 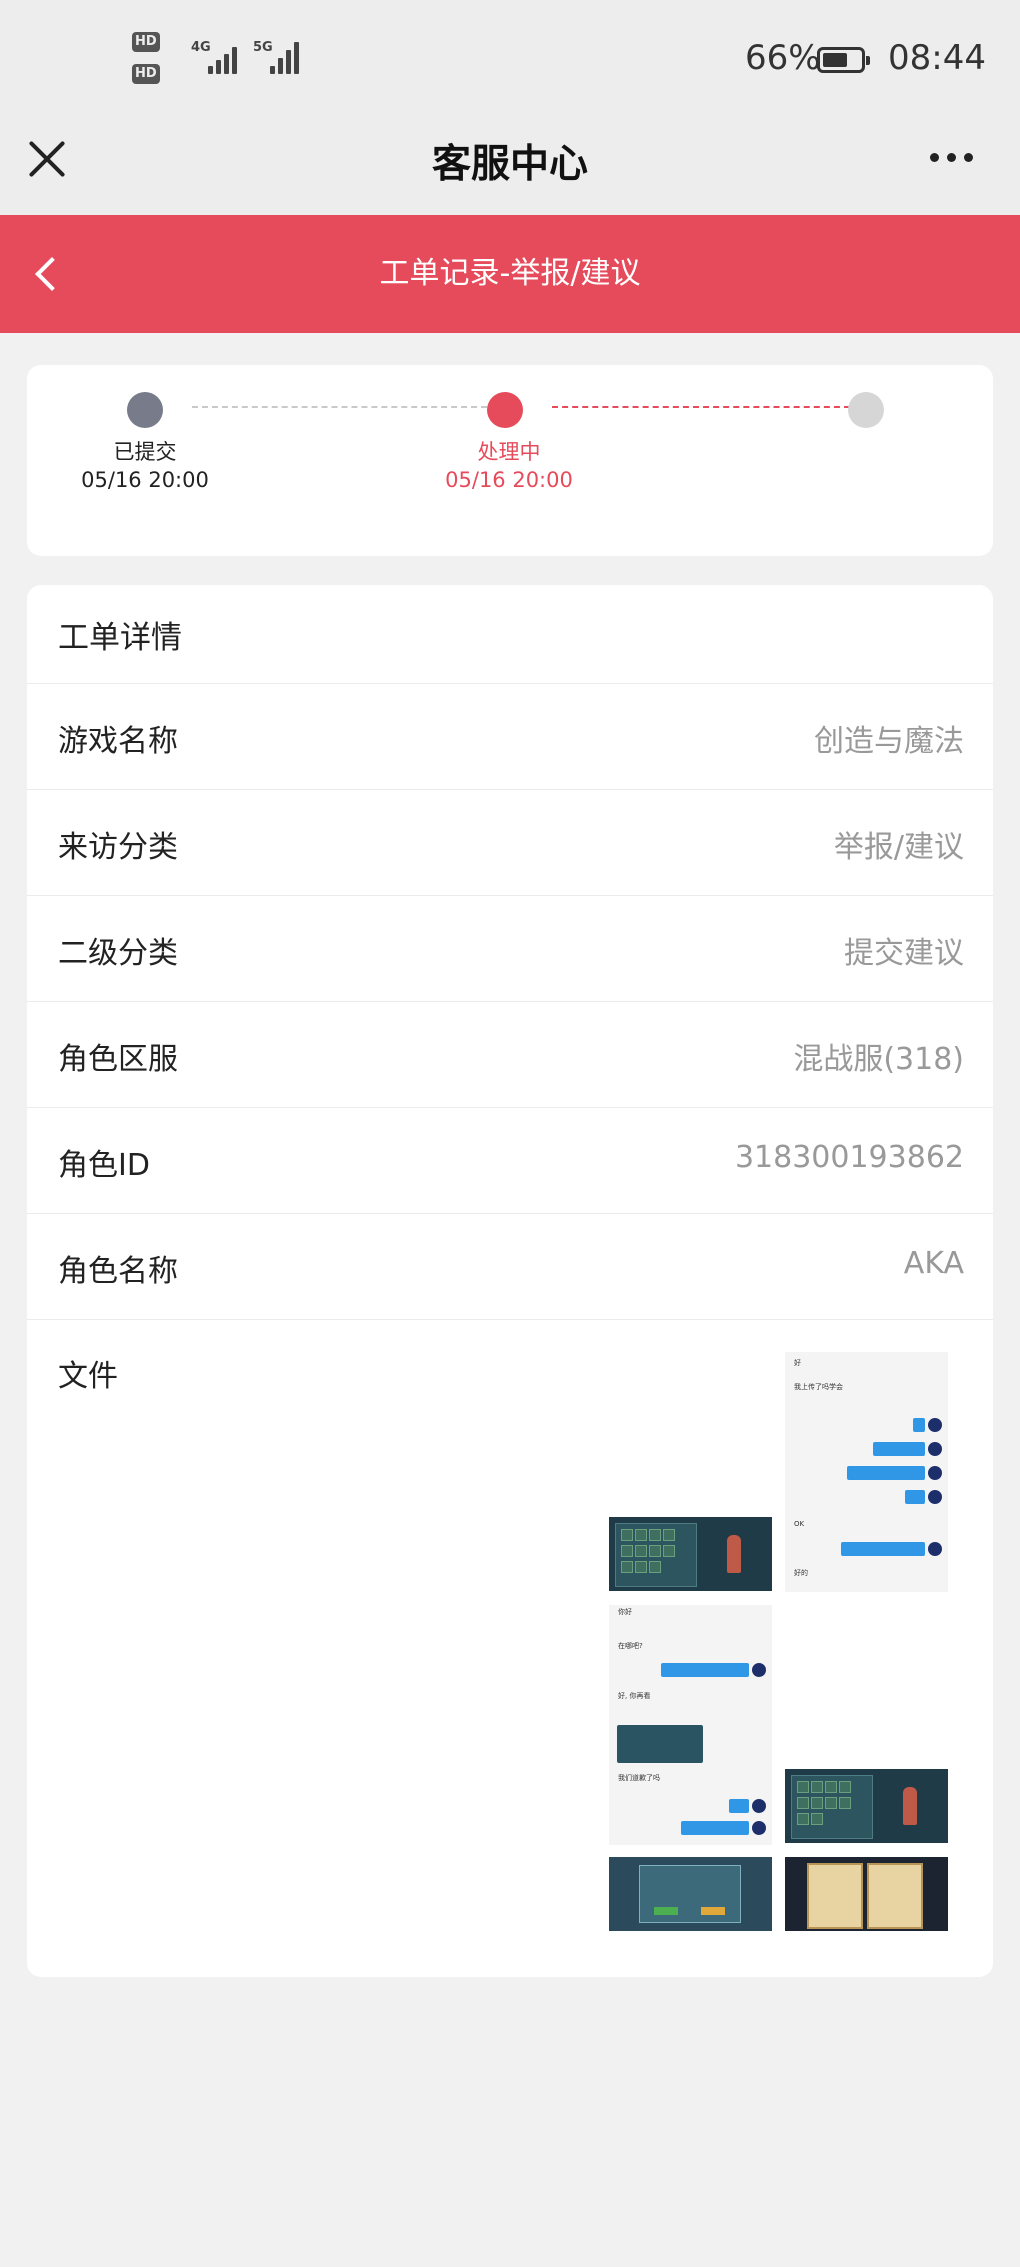 I want to click on progress-card: 已提交 05/16 20:00 处理中 05/16 20:00, so click(x=510, y=460).